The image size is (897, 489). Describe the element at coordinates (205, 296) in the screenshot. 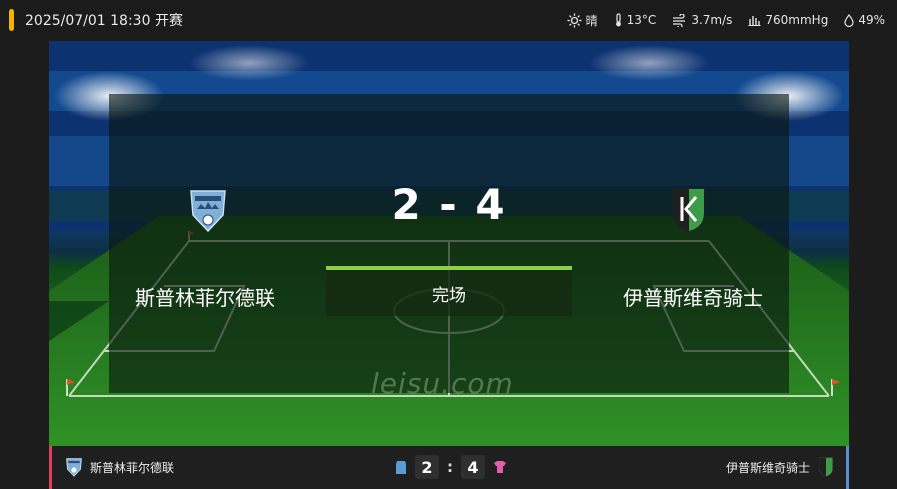

I see `home-team-name: 斯普林菲尔德联` at that location.